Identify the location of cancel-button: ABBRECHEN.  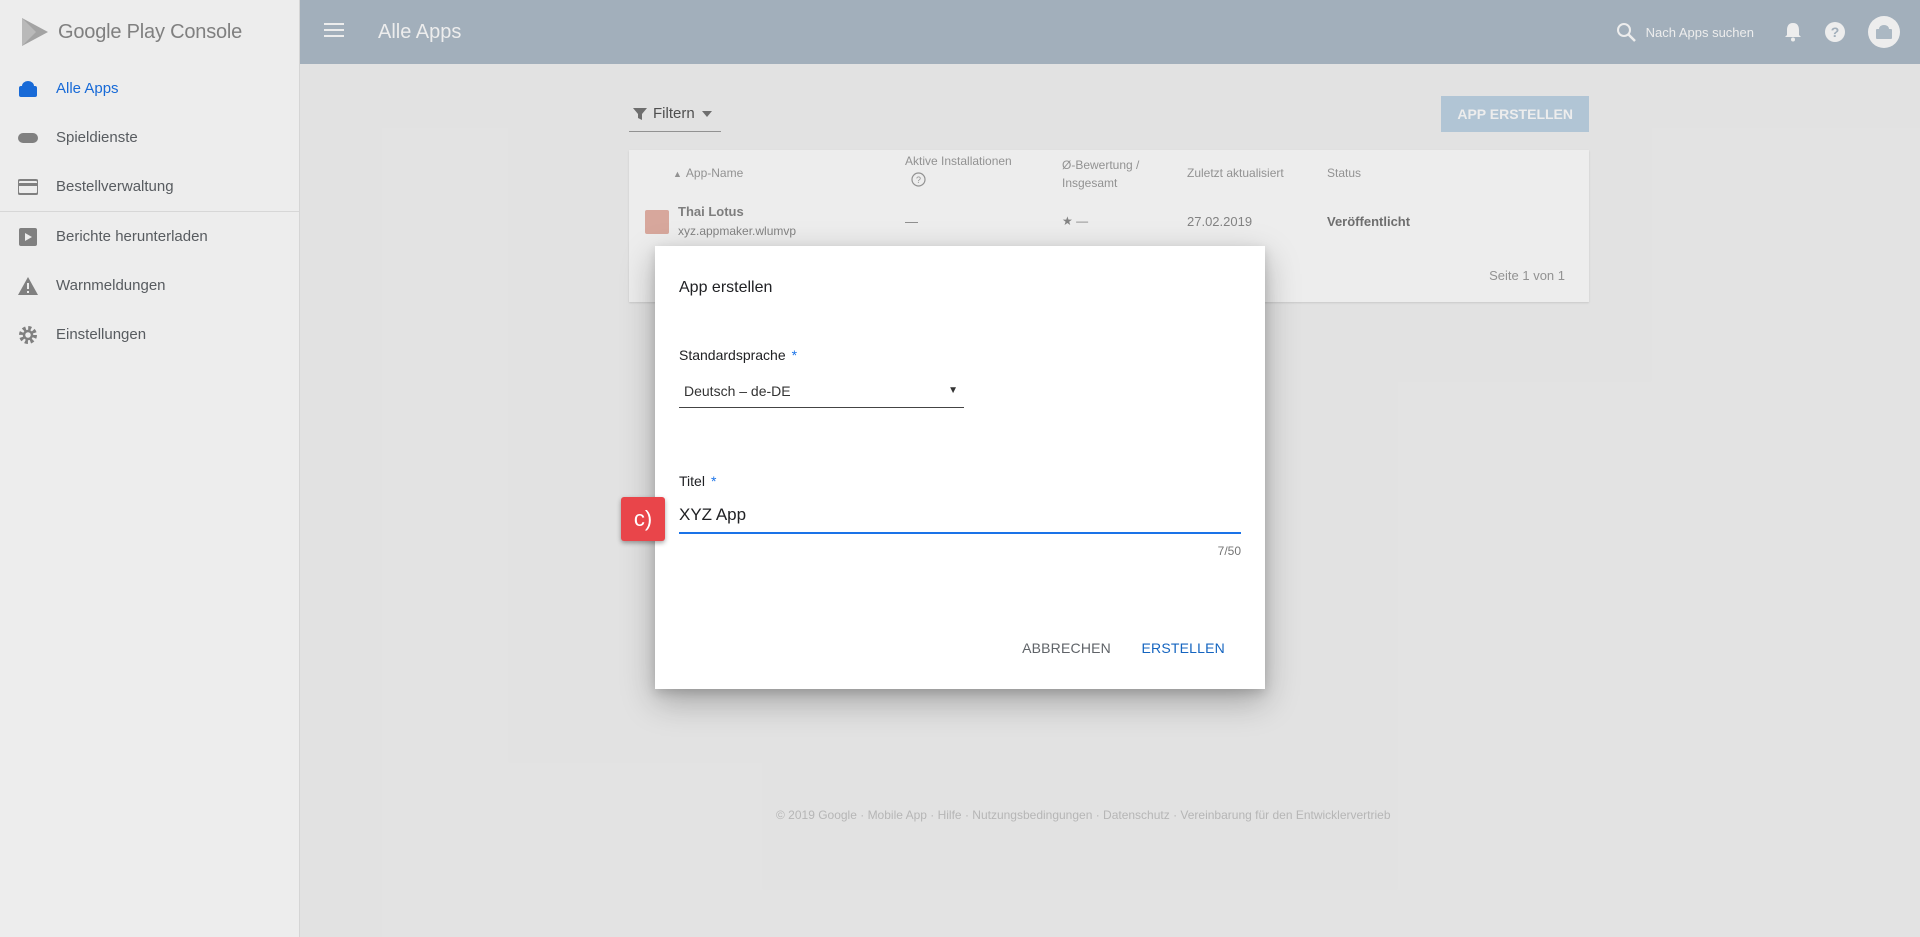
(1066, 648).